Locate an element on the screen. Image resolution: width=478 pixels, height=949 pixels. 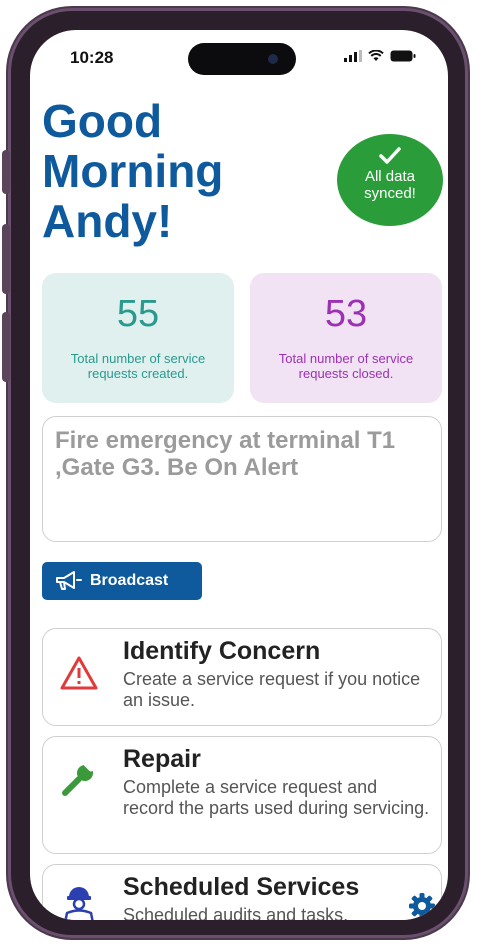
worker-icon is located at coordinates (79, 903).